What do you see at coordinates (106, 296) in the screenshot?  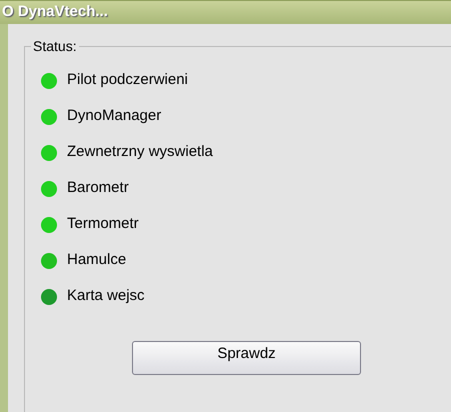 I see `status-label: Karta wejsc` at bounding box center [106, 296].